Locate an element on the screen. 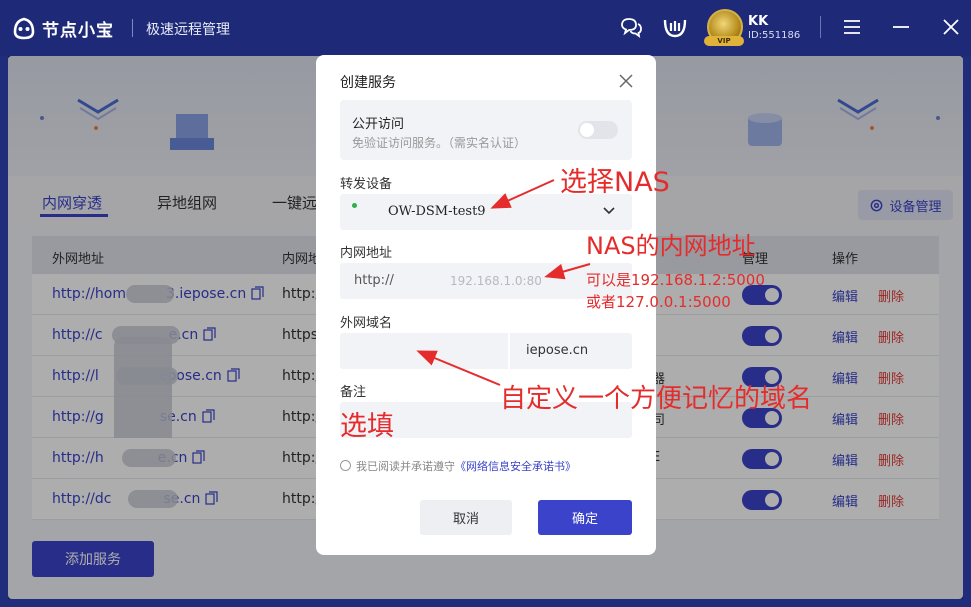  agree-radio is located at coordinates (345, 465).